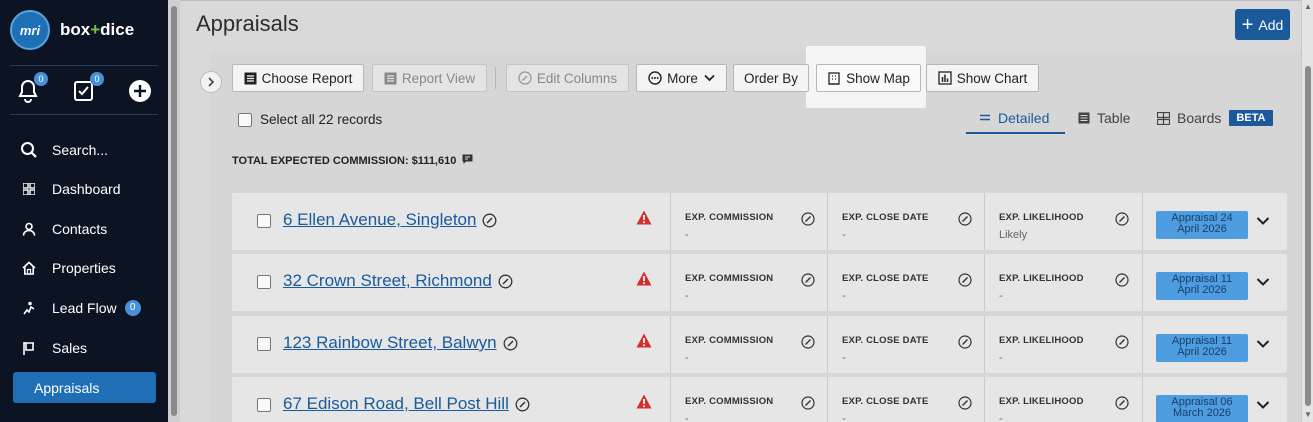 Image resolution: width=1313 pixels, height=422 pixels. What do you see at coordinates (709, 78) in the screenshot?
I see `chevron-down-icon` at bounding box center [709, 78].